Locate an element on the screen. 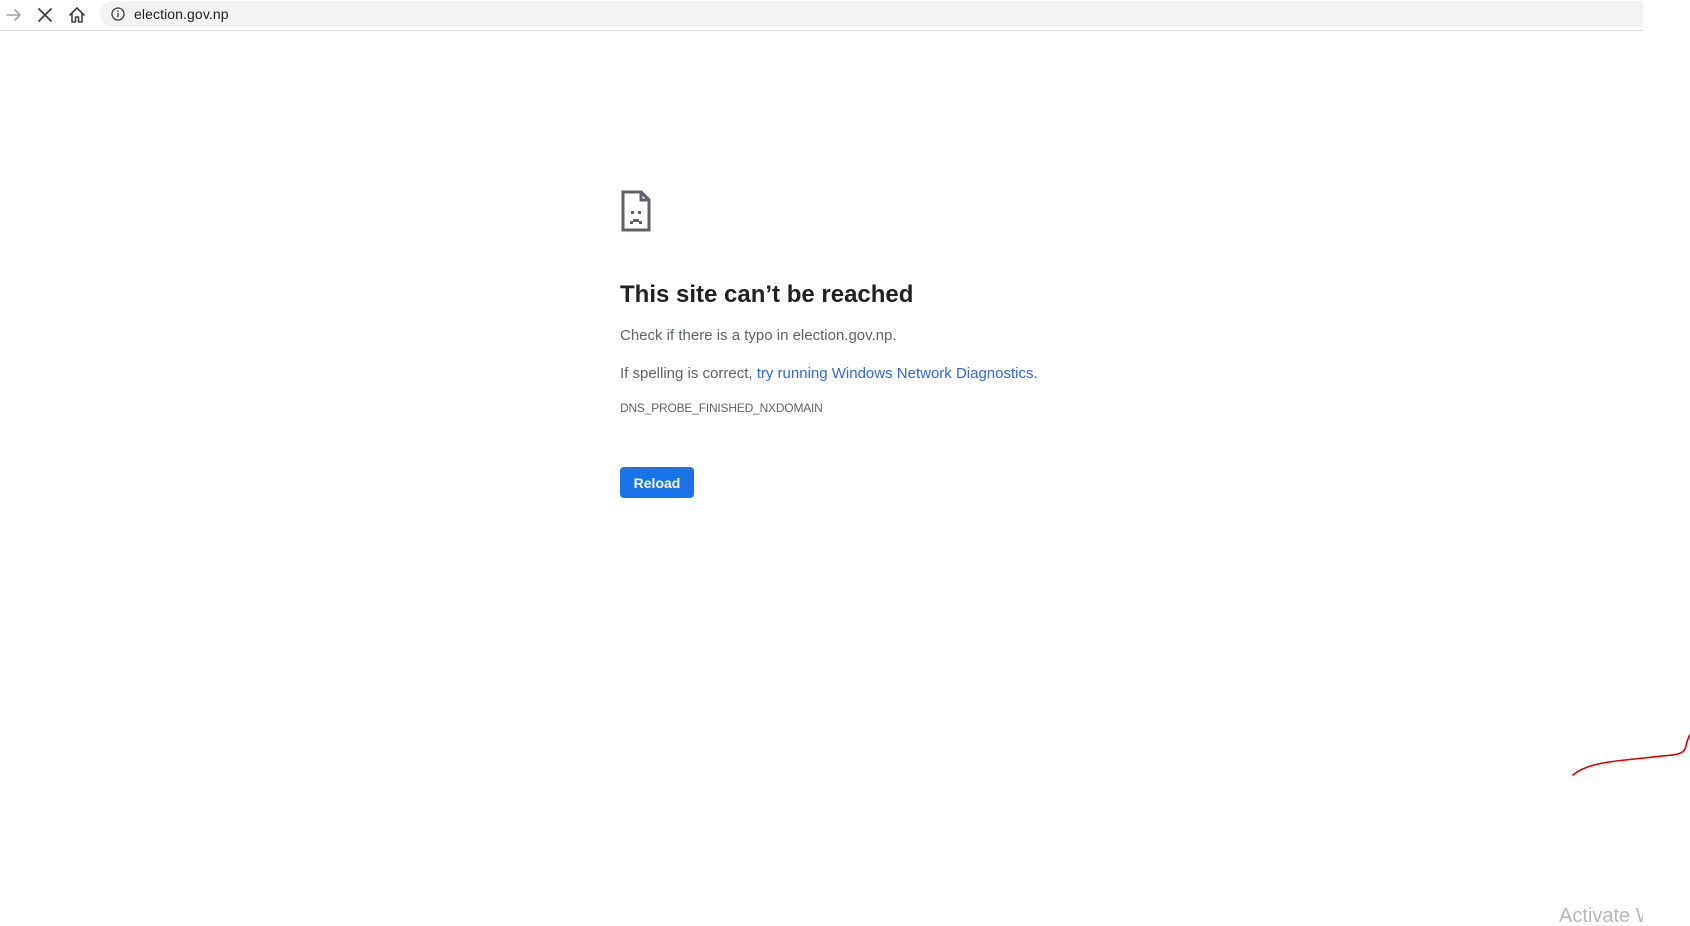 This screenshot has height=926, width=1690. forward-button is located at coordinates (14, 15).